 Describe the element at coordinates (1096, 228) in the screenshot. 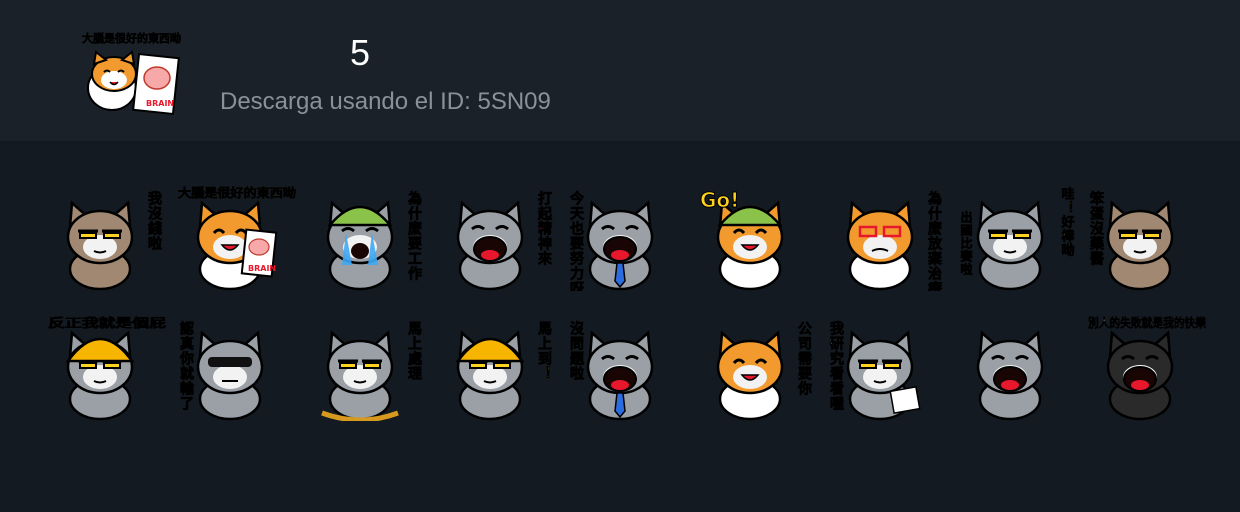

I see `sticker-caption: 笨蛋沒藥醫` at that location.